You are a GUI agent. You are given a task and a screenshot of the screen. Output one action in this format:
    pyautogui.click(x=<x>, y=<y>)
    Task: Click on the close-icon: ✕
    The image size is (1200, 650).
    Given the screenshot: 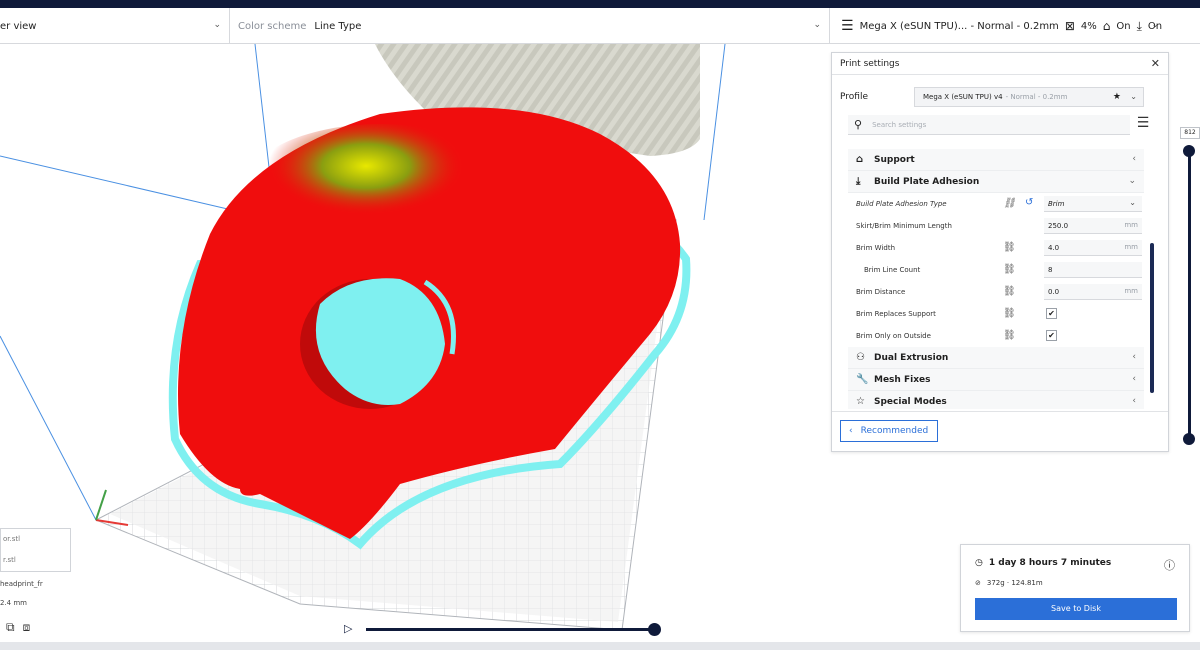 What is the action you would take?
    pyautogui.click(x=1155, y=63)
    